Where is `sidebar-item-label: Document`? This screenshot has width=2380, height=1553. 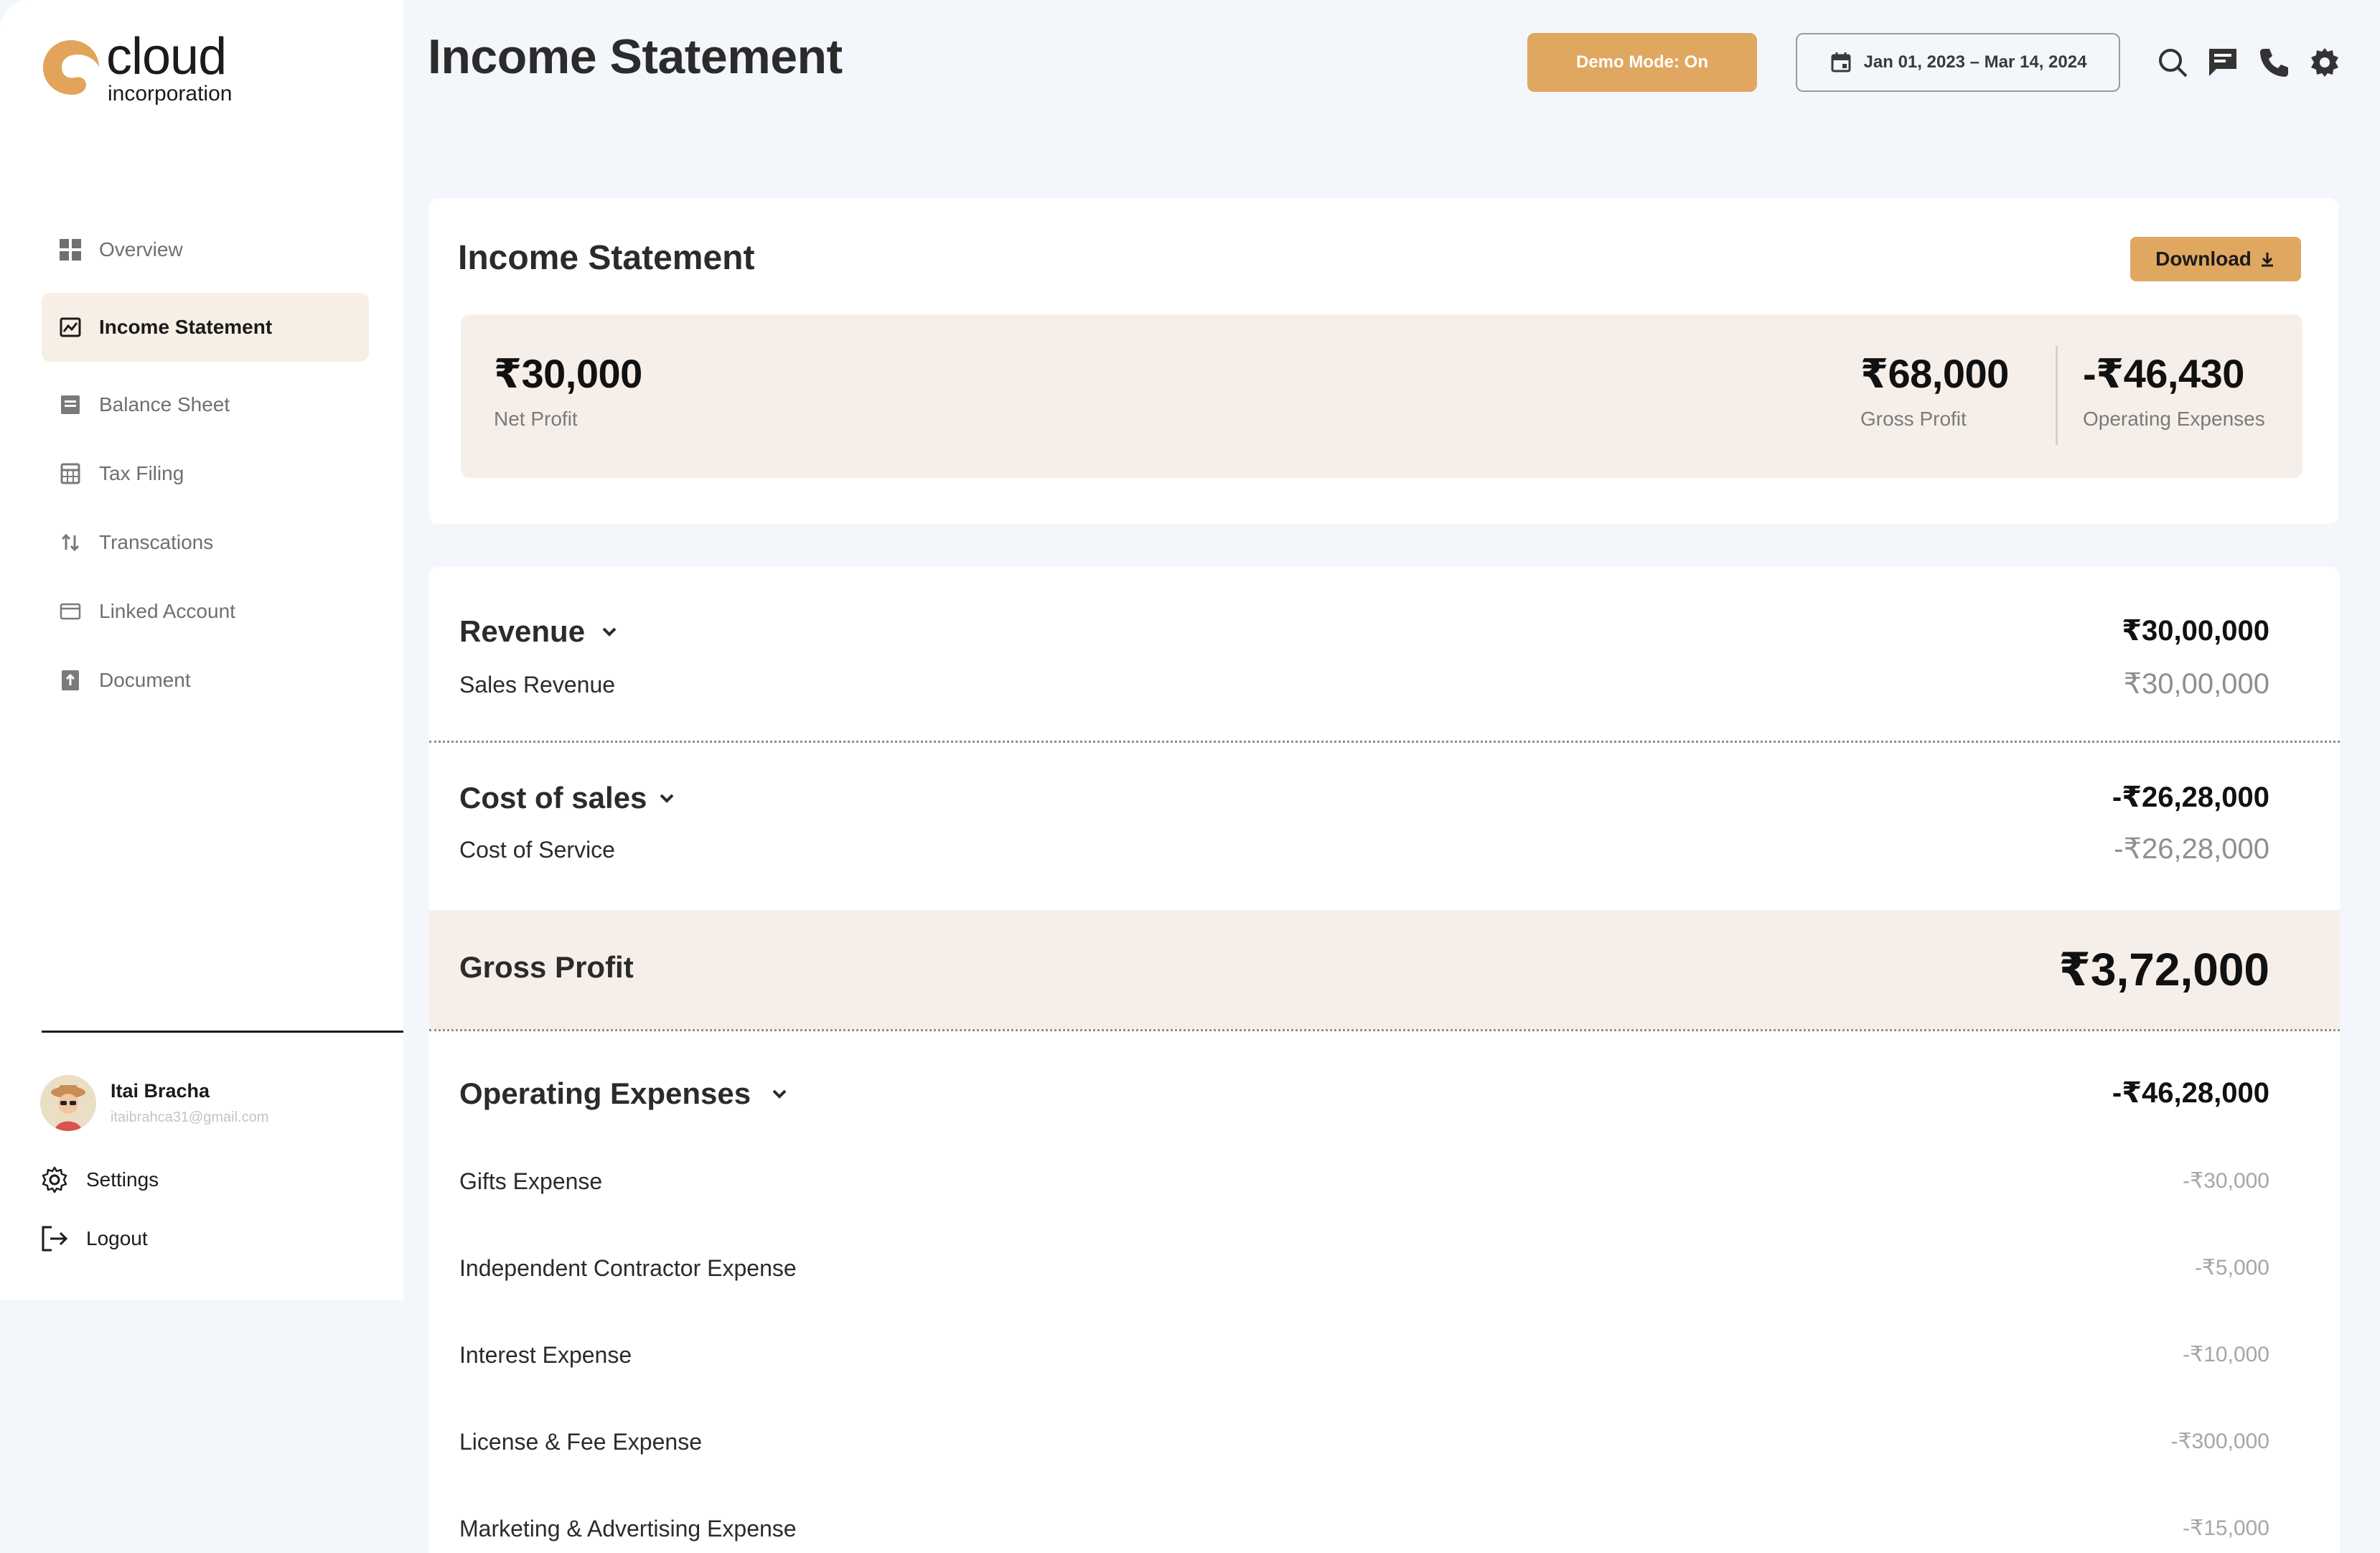 sidebar-item-label: Document is located at coordinates (145, 680).